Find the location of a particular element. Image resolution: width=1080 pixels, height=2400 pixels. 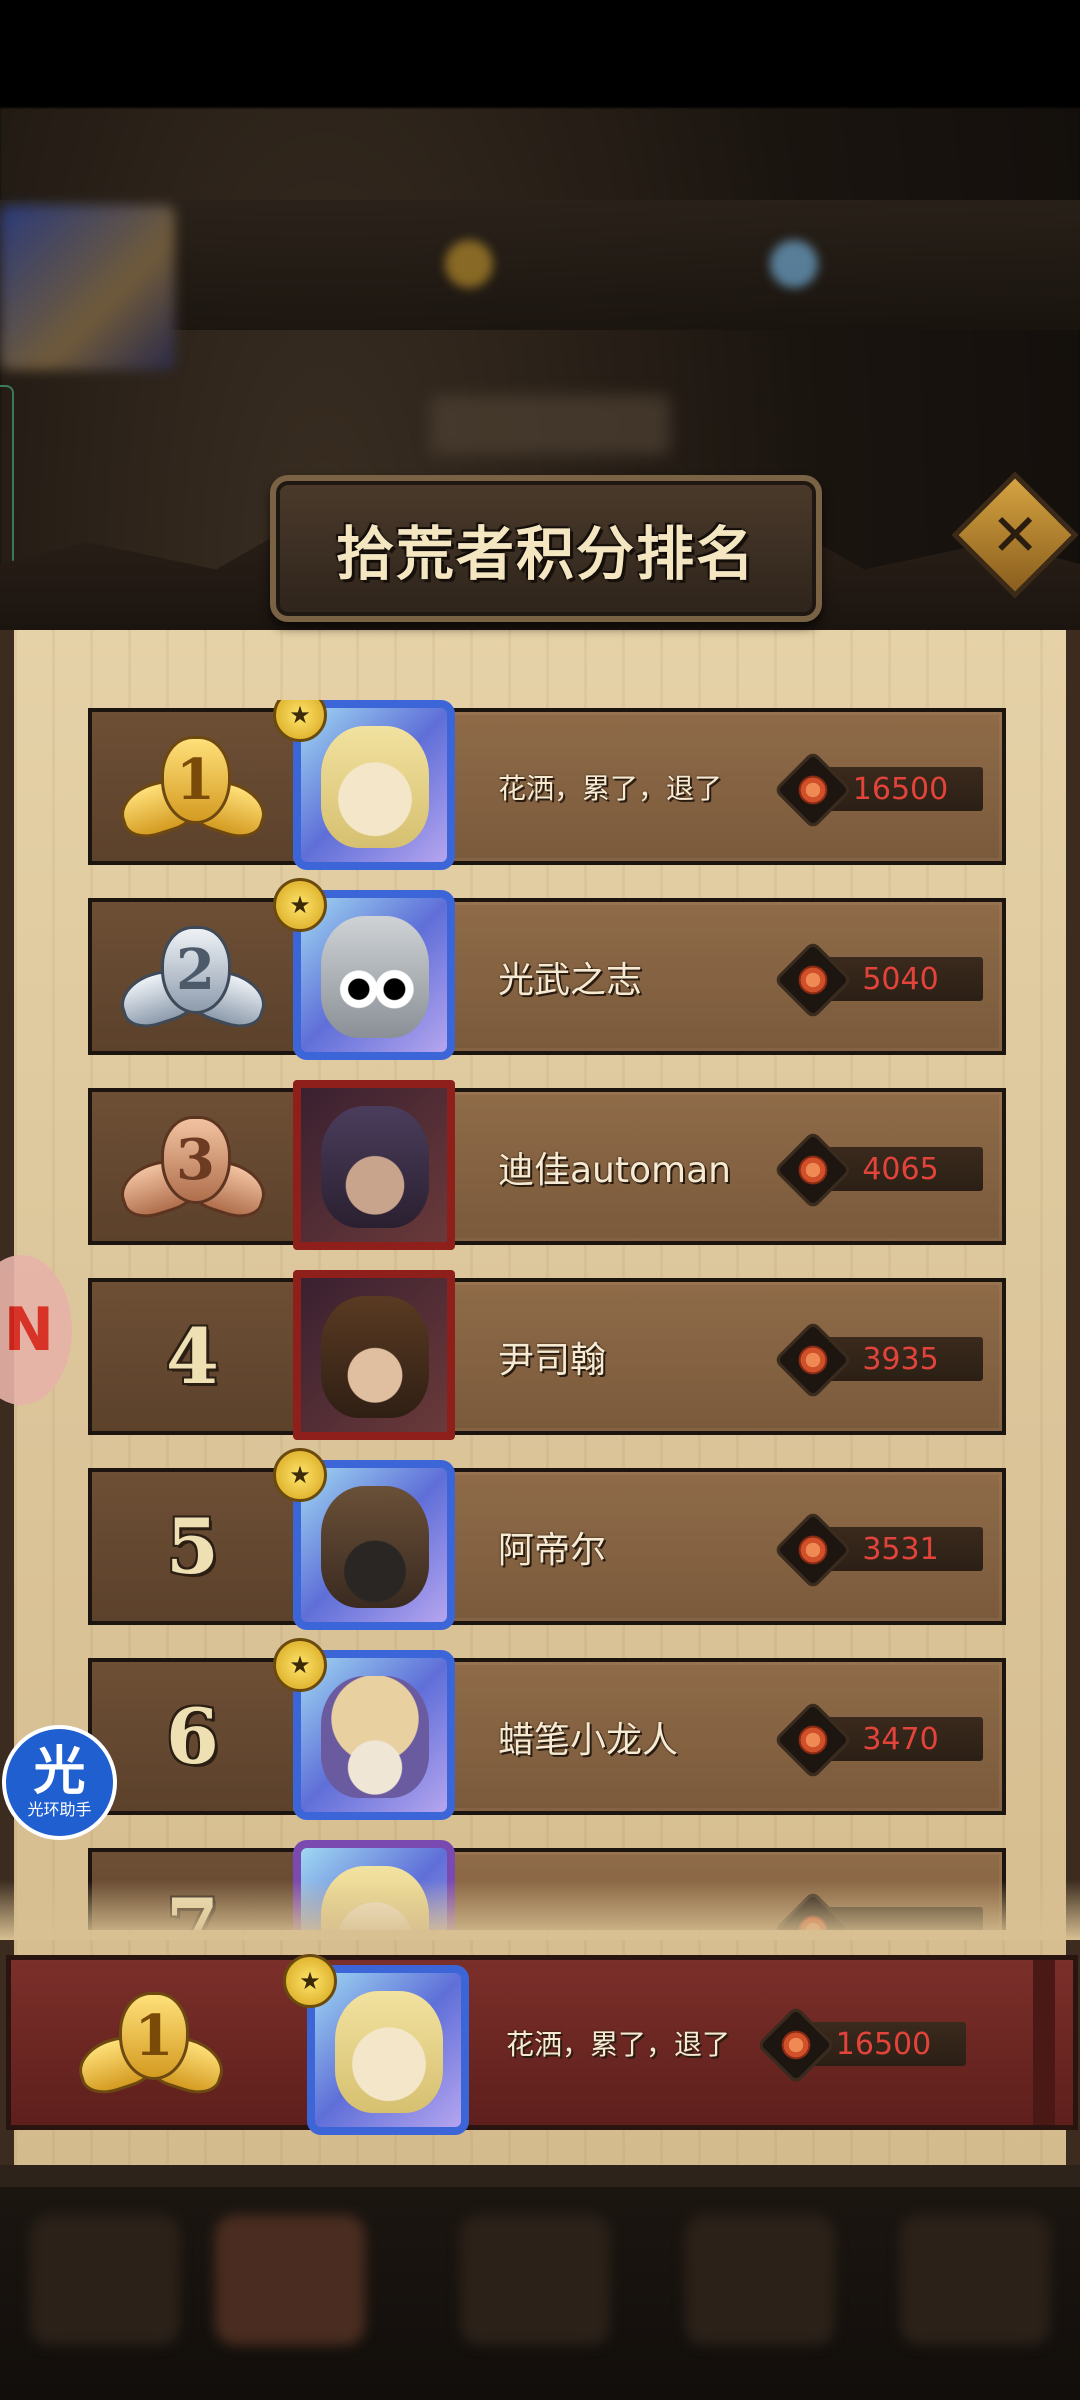

score-box: 5040 is located at coordinates (880, 980).